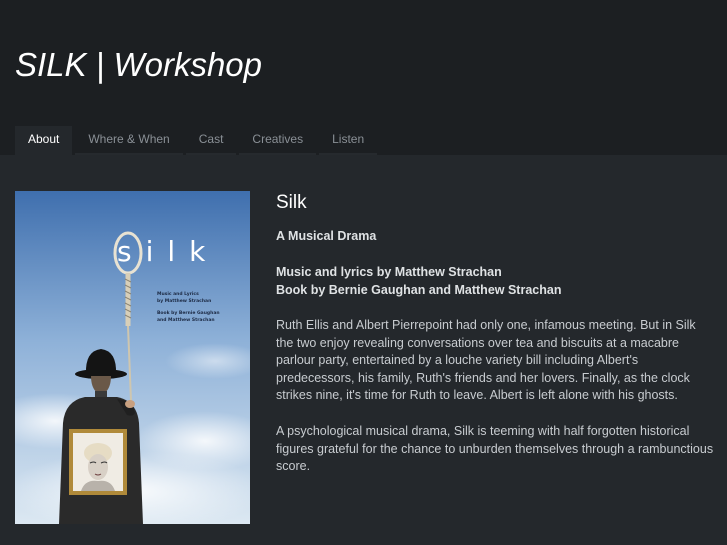 This screenshot has width=727, height=545. What do you see at coordinates (168, 251) in the screenshot?
I see `poster-word: silk` at bounding box center [168, 251].